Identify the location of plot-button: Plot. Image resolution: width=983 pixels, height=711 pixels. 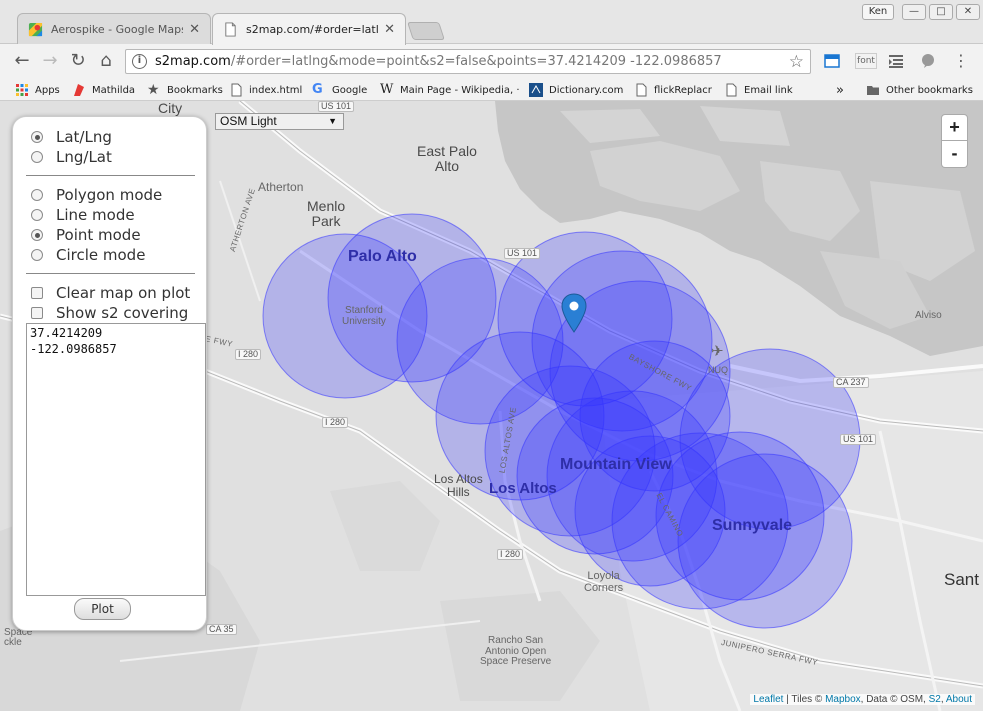
(102, 609).